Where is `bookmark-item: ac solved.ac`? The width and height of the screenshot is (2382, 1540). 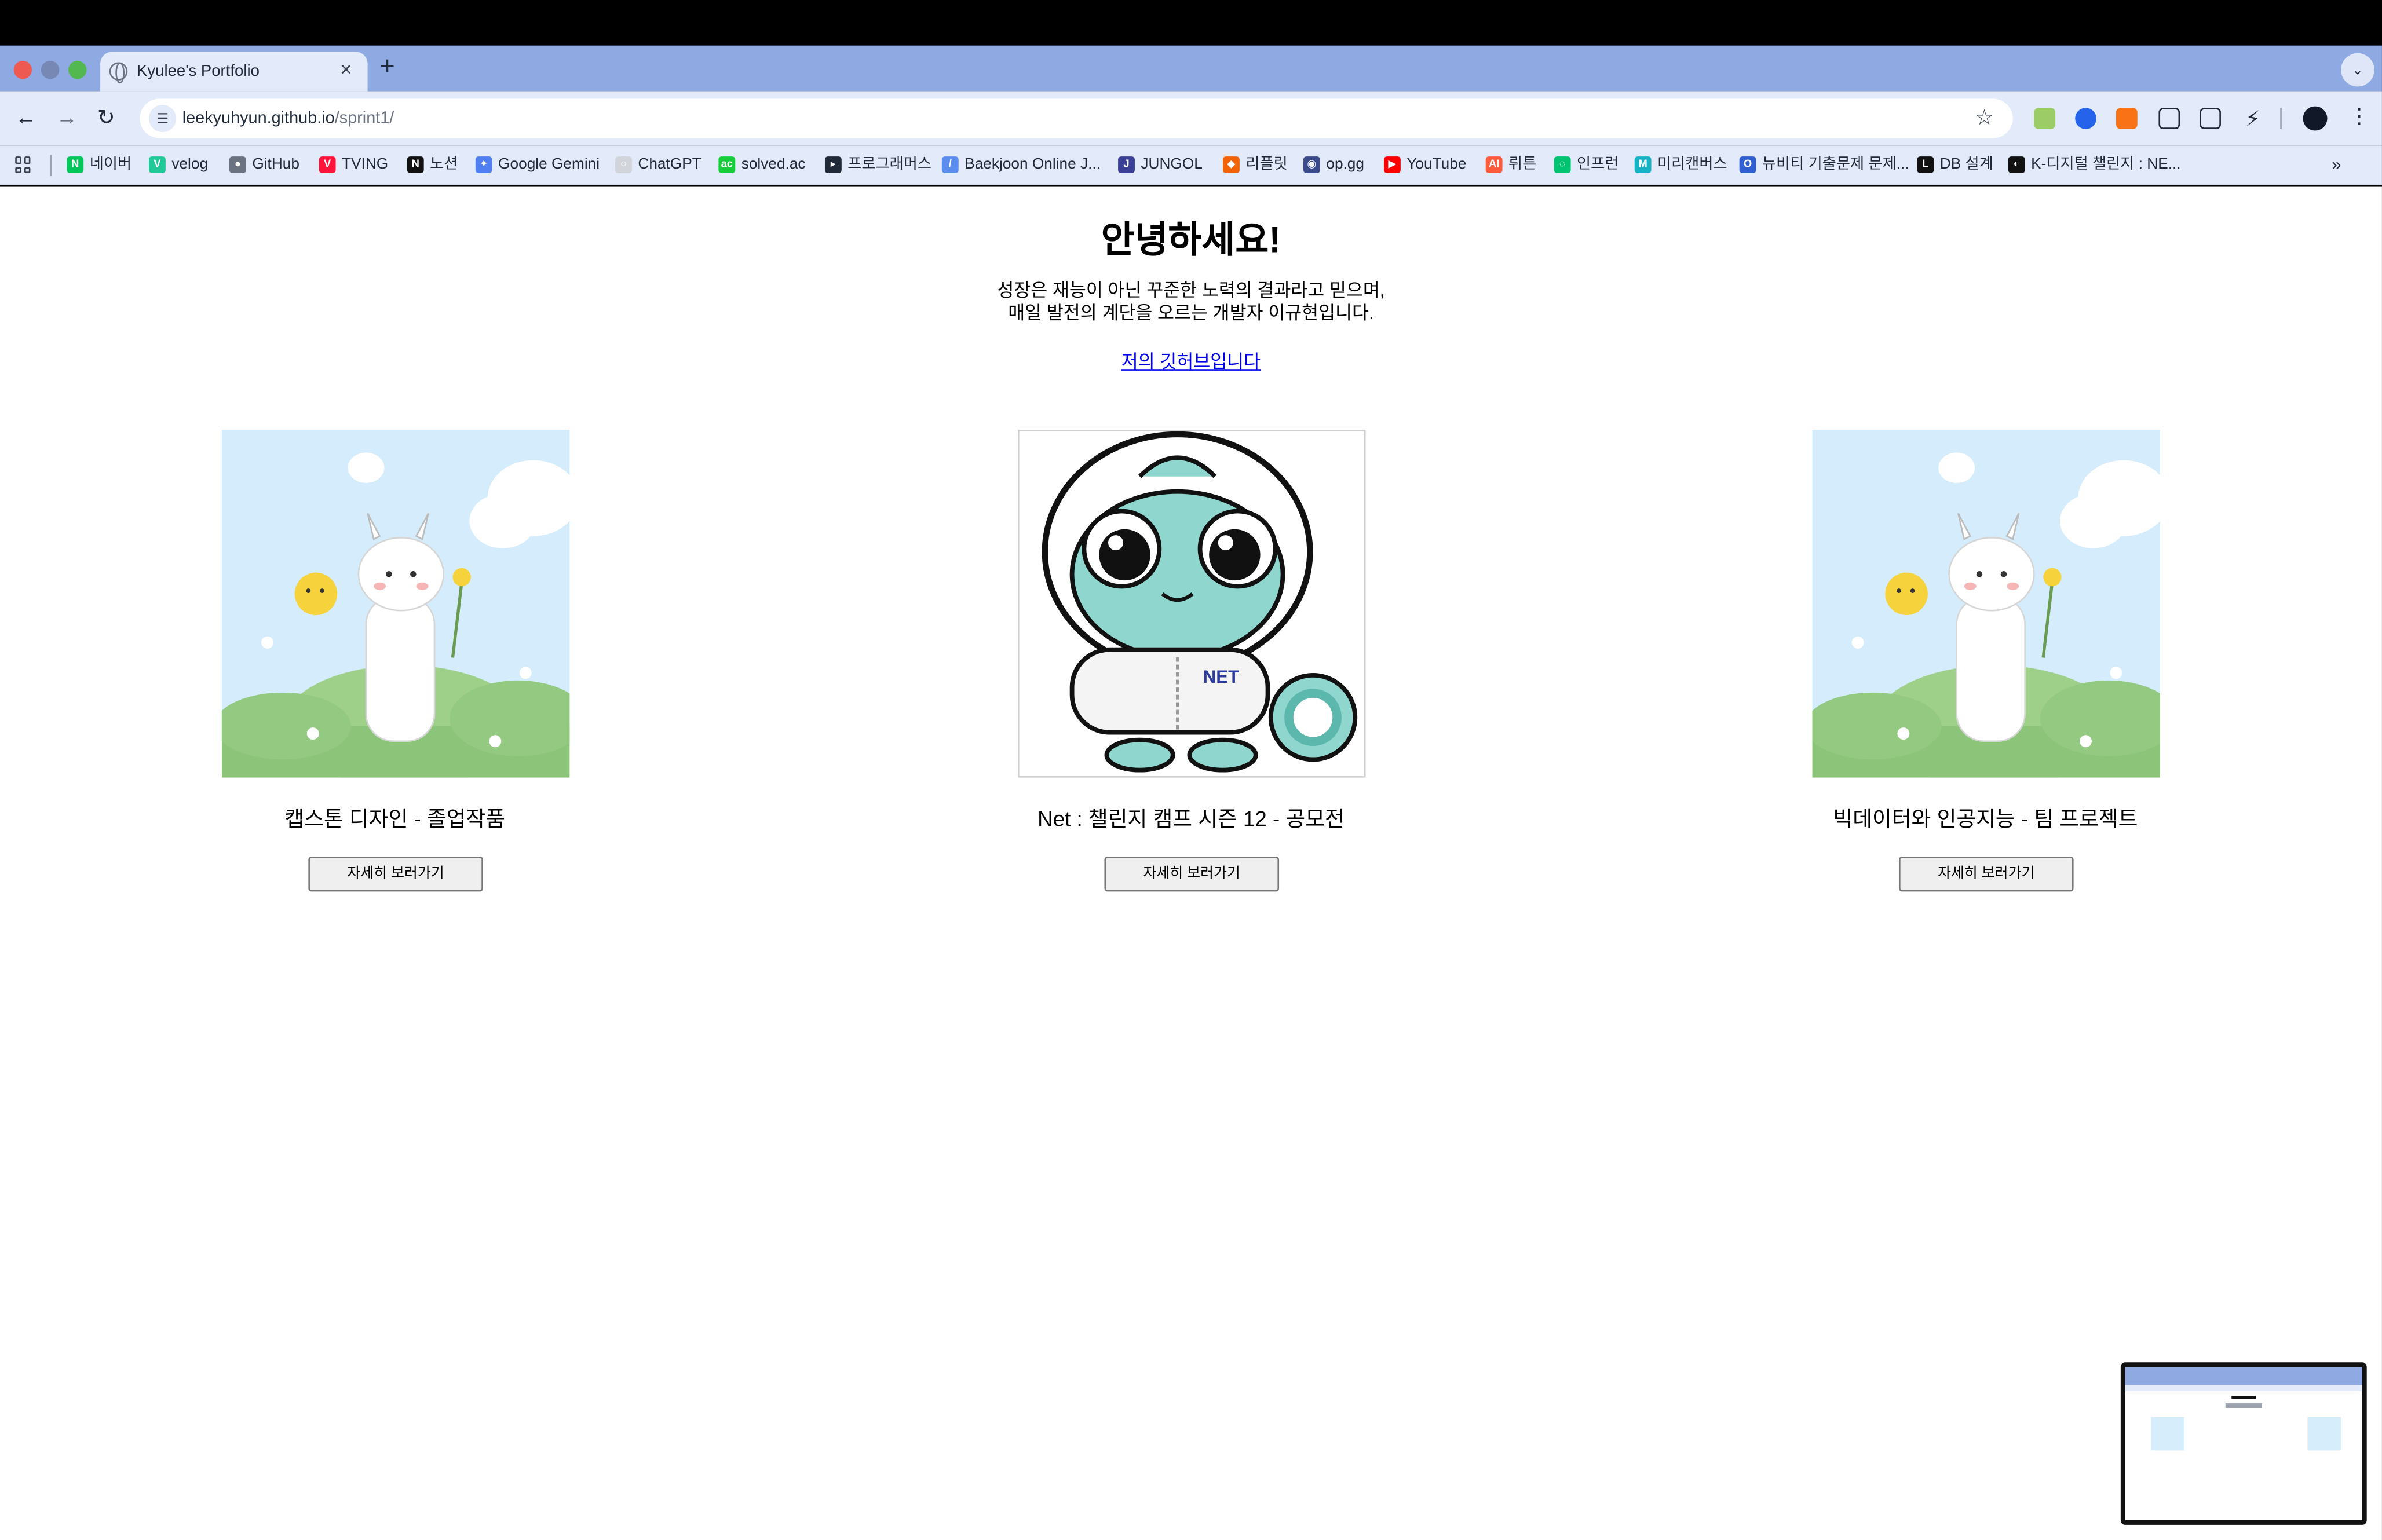
bookmark-item: ac solved.ac is located at coordinates (762, 165).